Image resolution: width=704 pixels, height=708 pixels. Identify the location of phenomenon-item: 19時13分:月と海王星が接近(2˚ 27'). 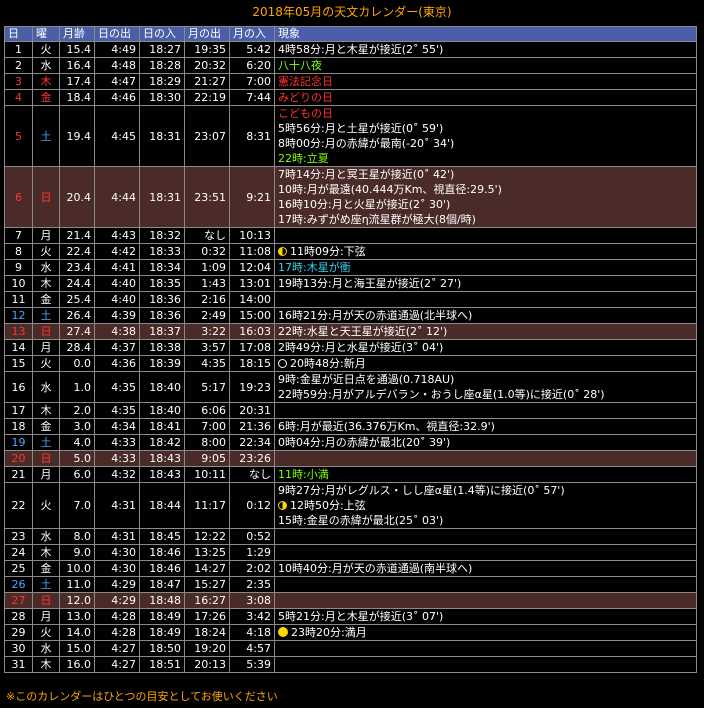
(485, 284).